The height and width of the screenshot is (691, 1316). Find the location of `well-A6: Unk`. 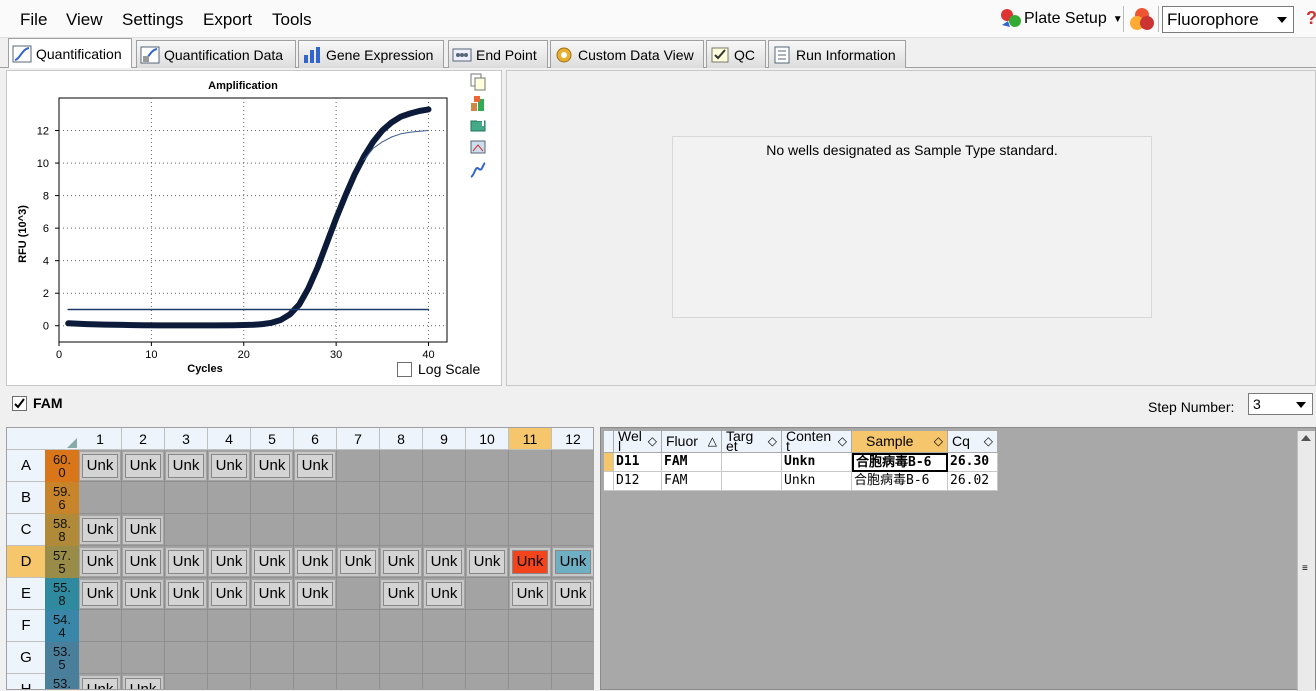

well-A6: Unk is located at coordinates (315, 466).